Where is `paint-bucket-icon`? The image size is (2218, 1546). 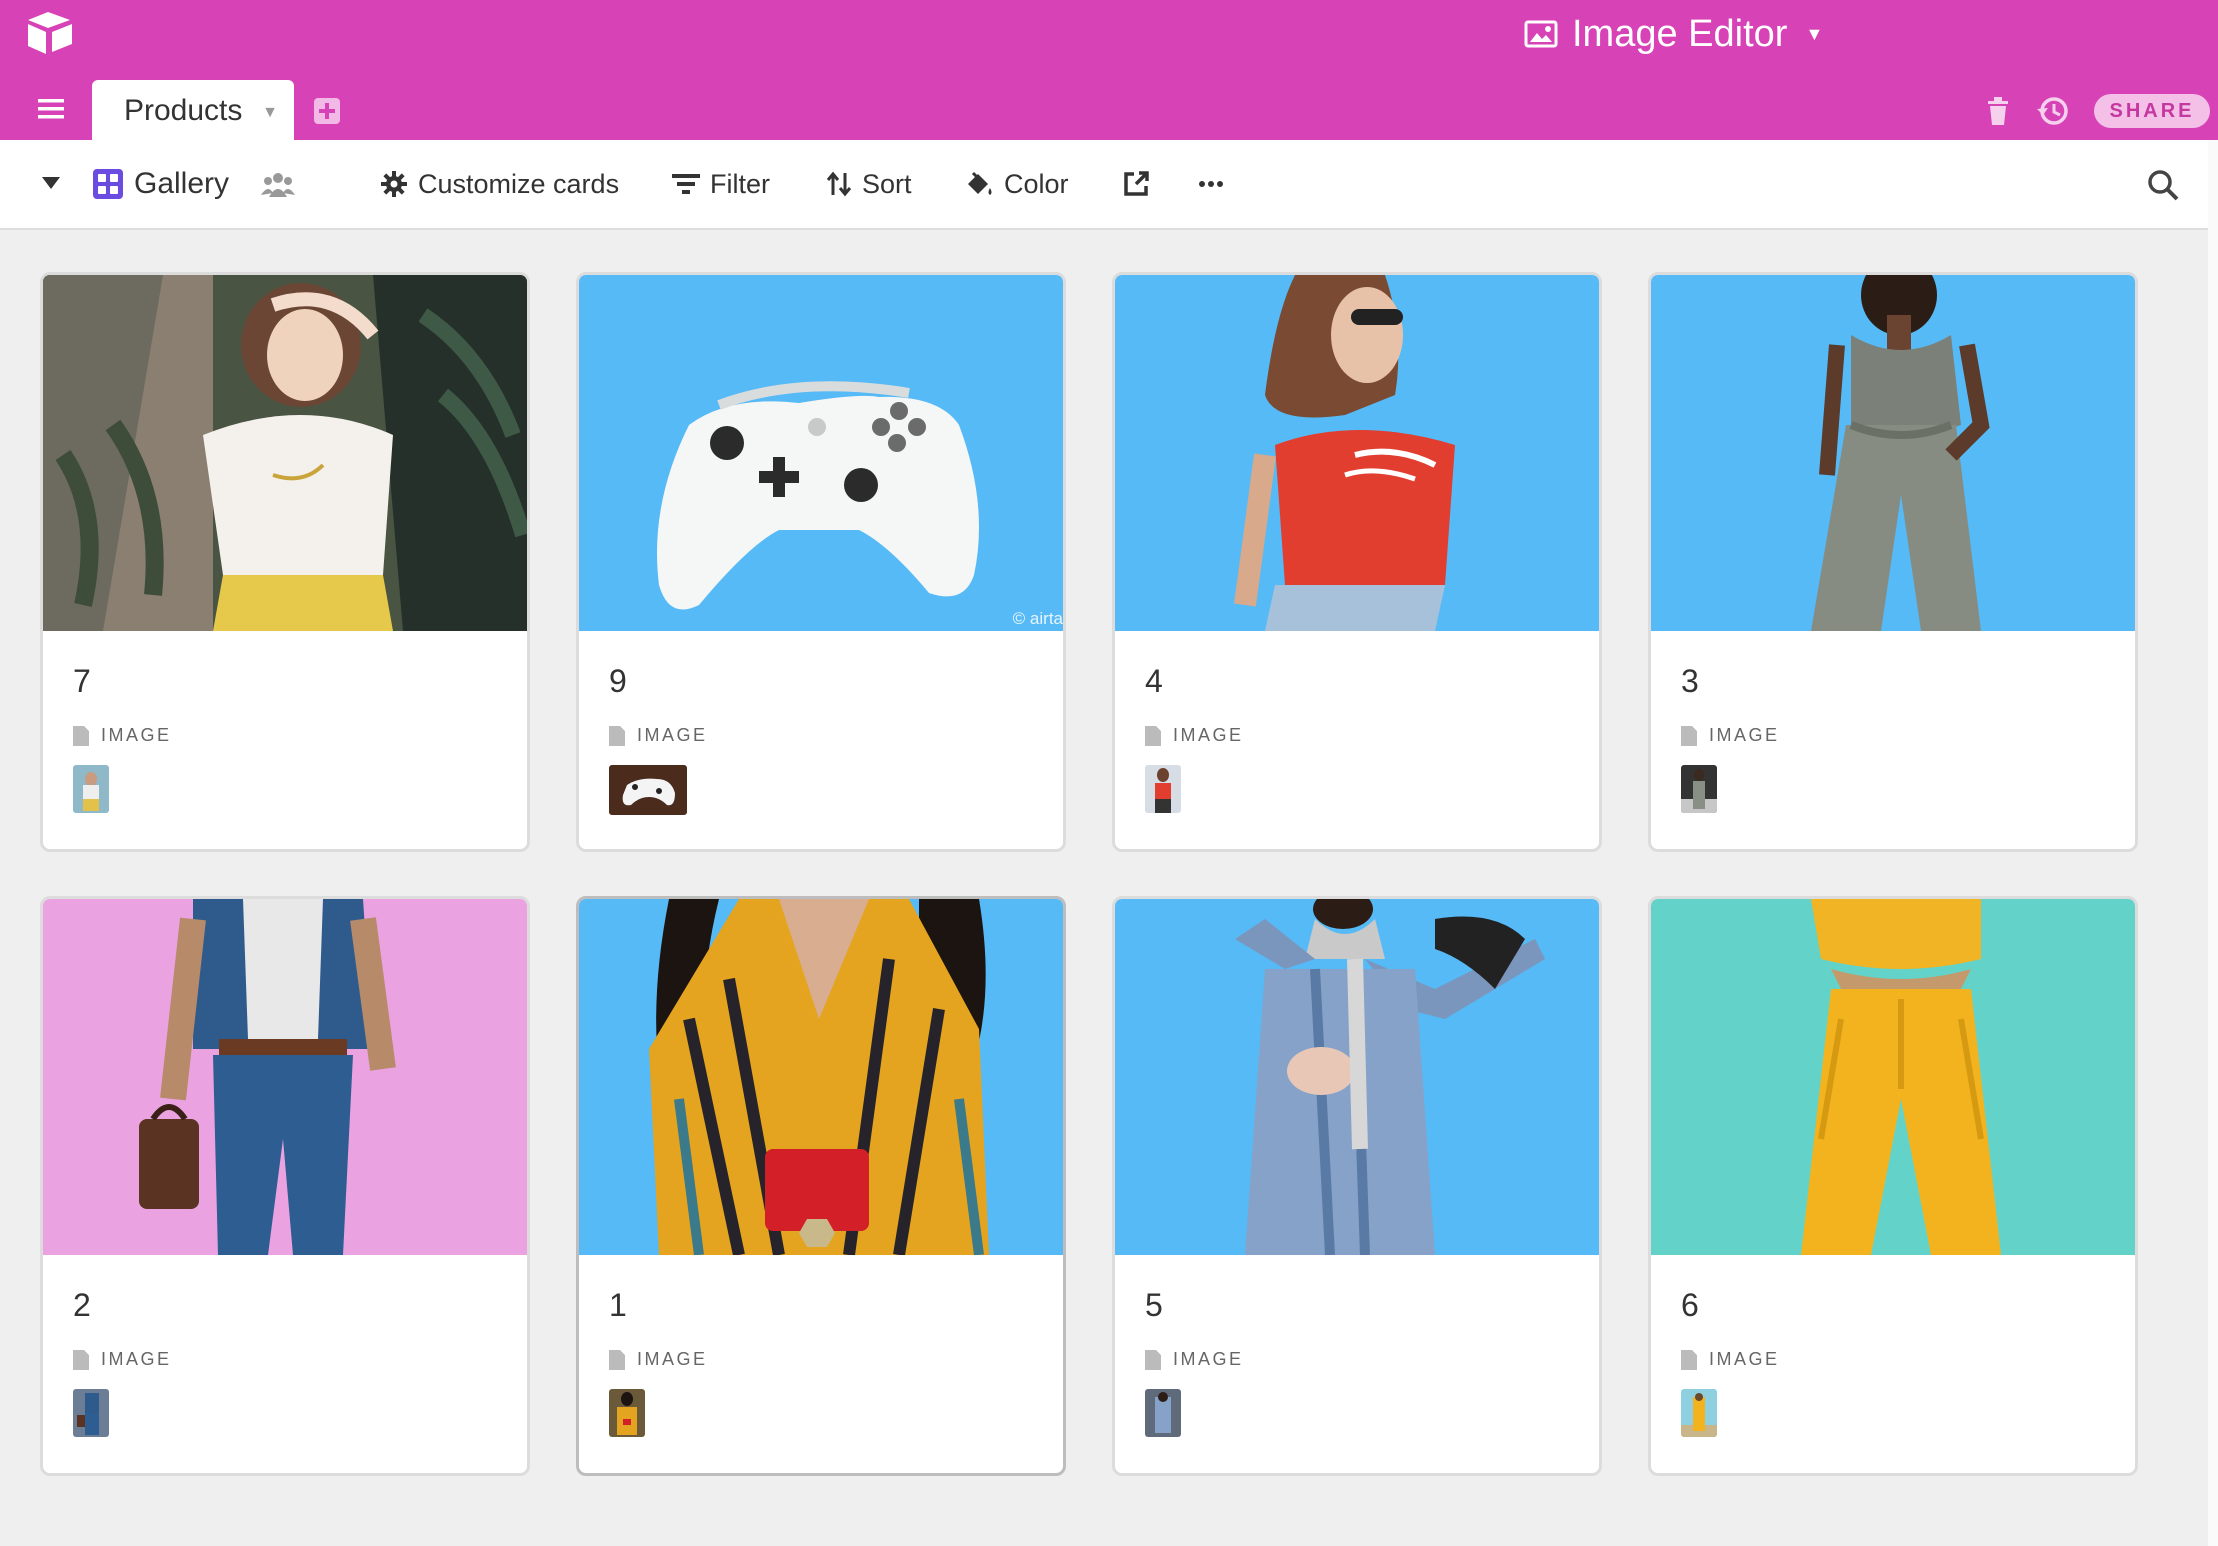 paint-bucket-icon is located at coordinates (980, 183).